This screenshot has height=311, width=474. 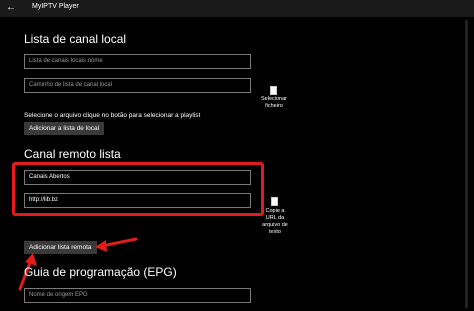 What do you see at coordinates (116, 244) in the screenshot?
I see `arrow-right-to-button` at bounding box center [116, 244].